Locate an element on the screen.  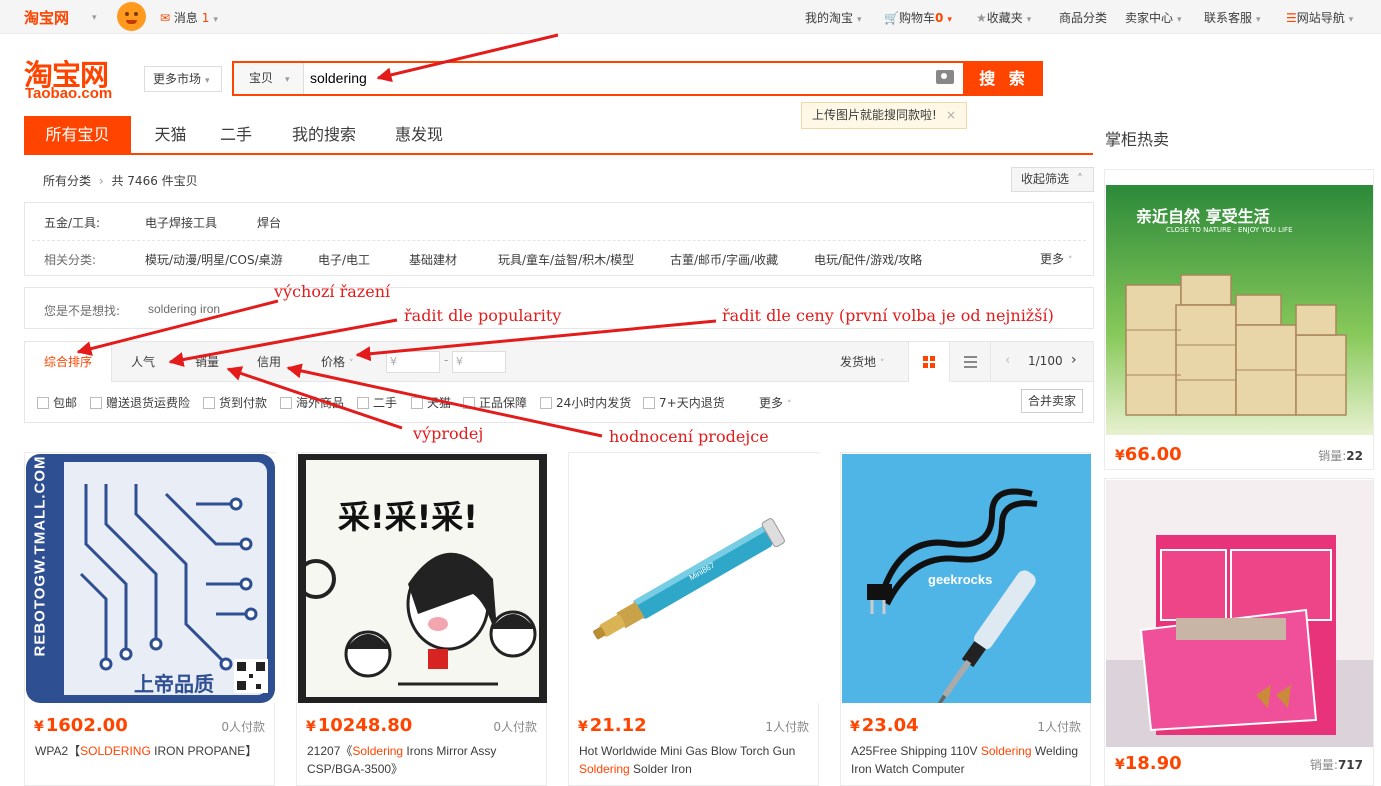
filter-return-insurance: 赠送退货运费险 is located at coordinates (140, 402).